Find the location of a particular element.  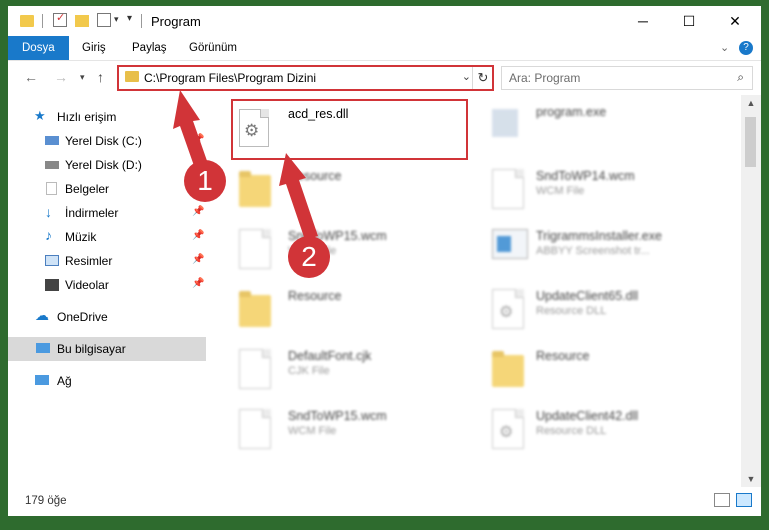

annotation-badge-2: 2 is located at coordinates (309, 257).